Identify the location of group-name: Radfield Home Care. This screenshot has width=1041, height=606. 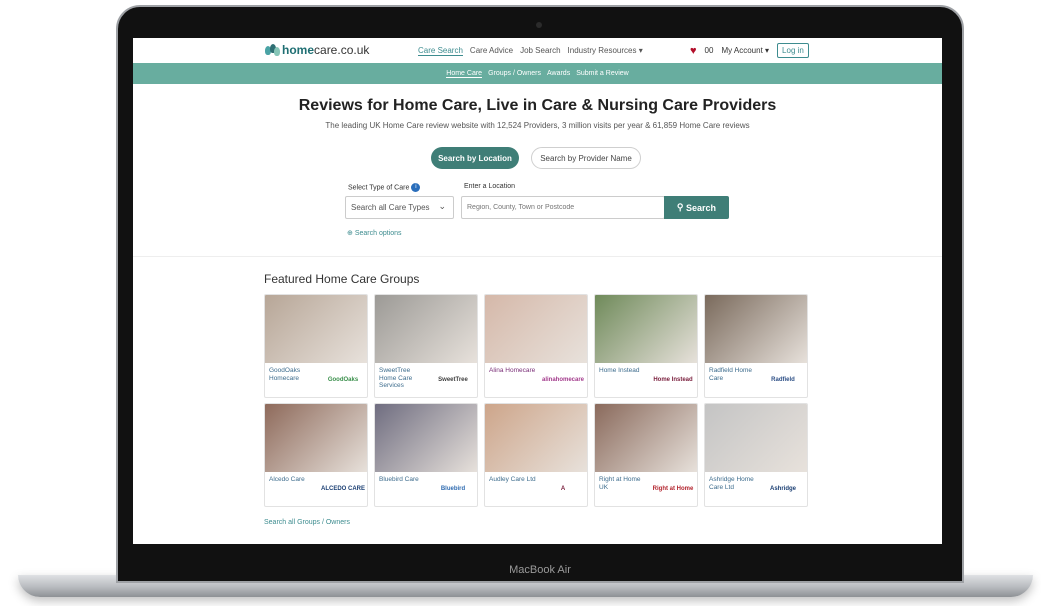
(730, 374).